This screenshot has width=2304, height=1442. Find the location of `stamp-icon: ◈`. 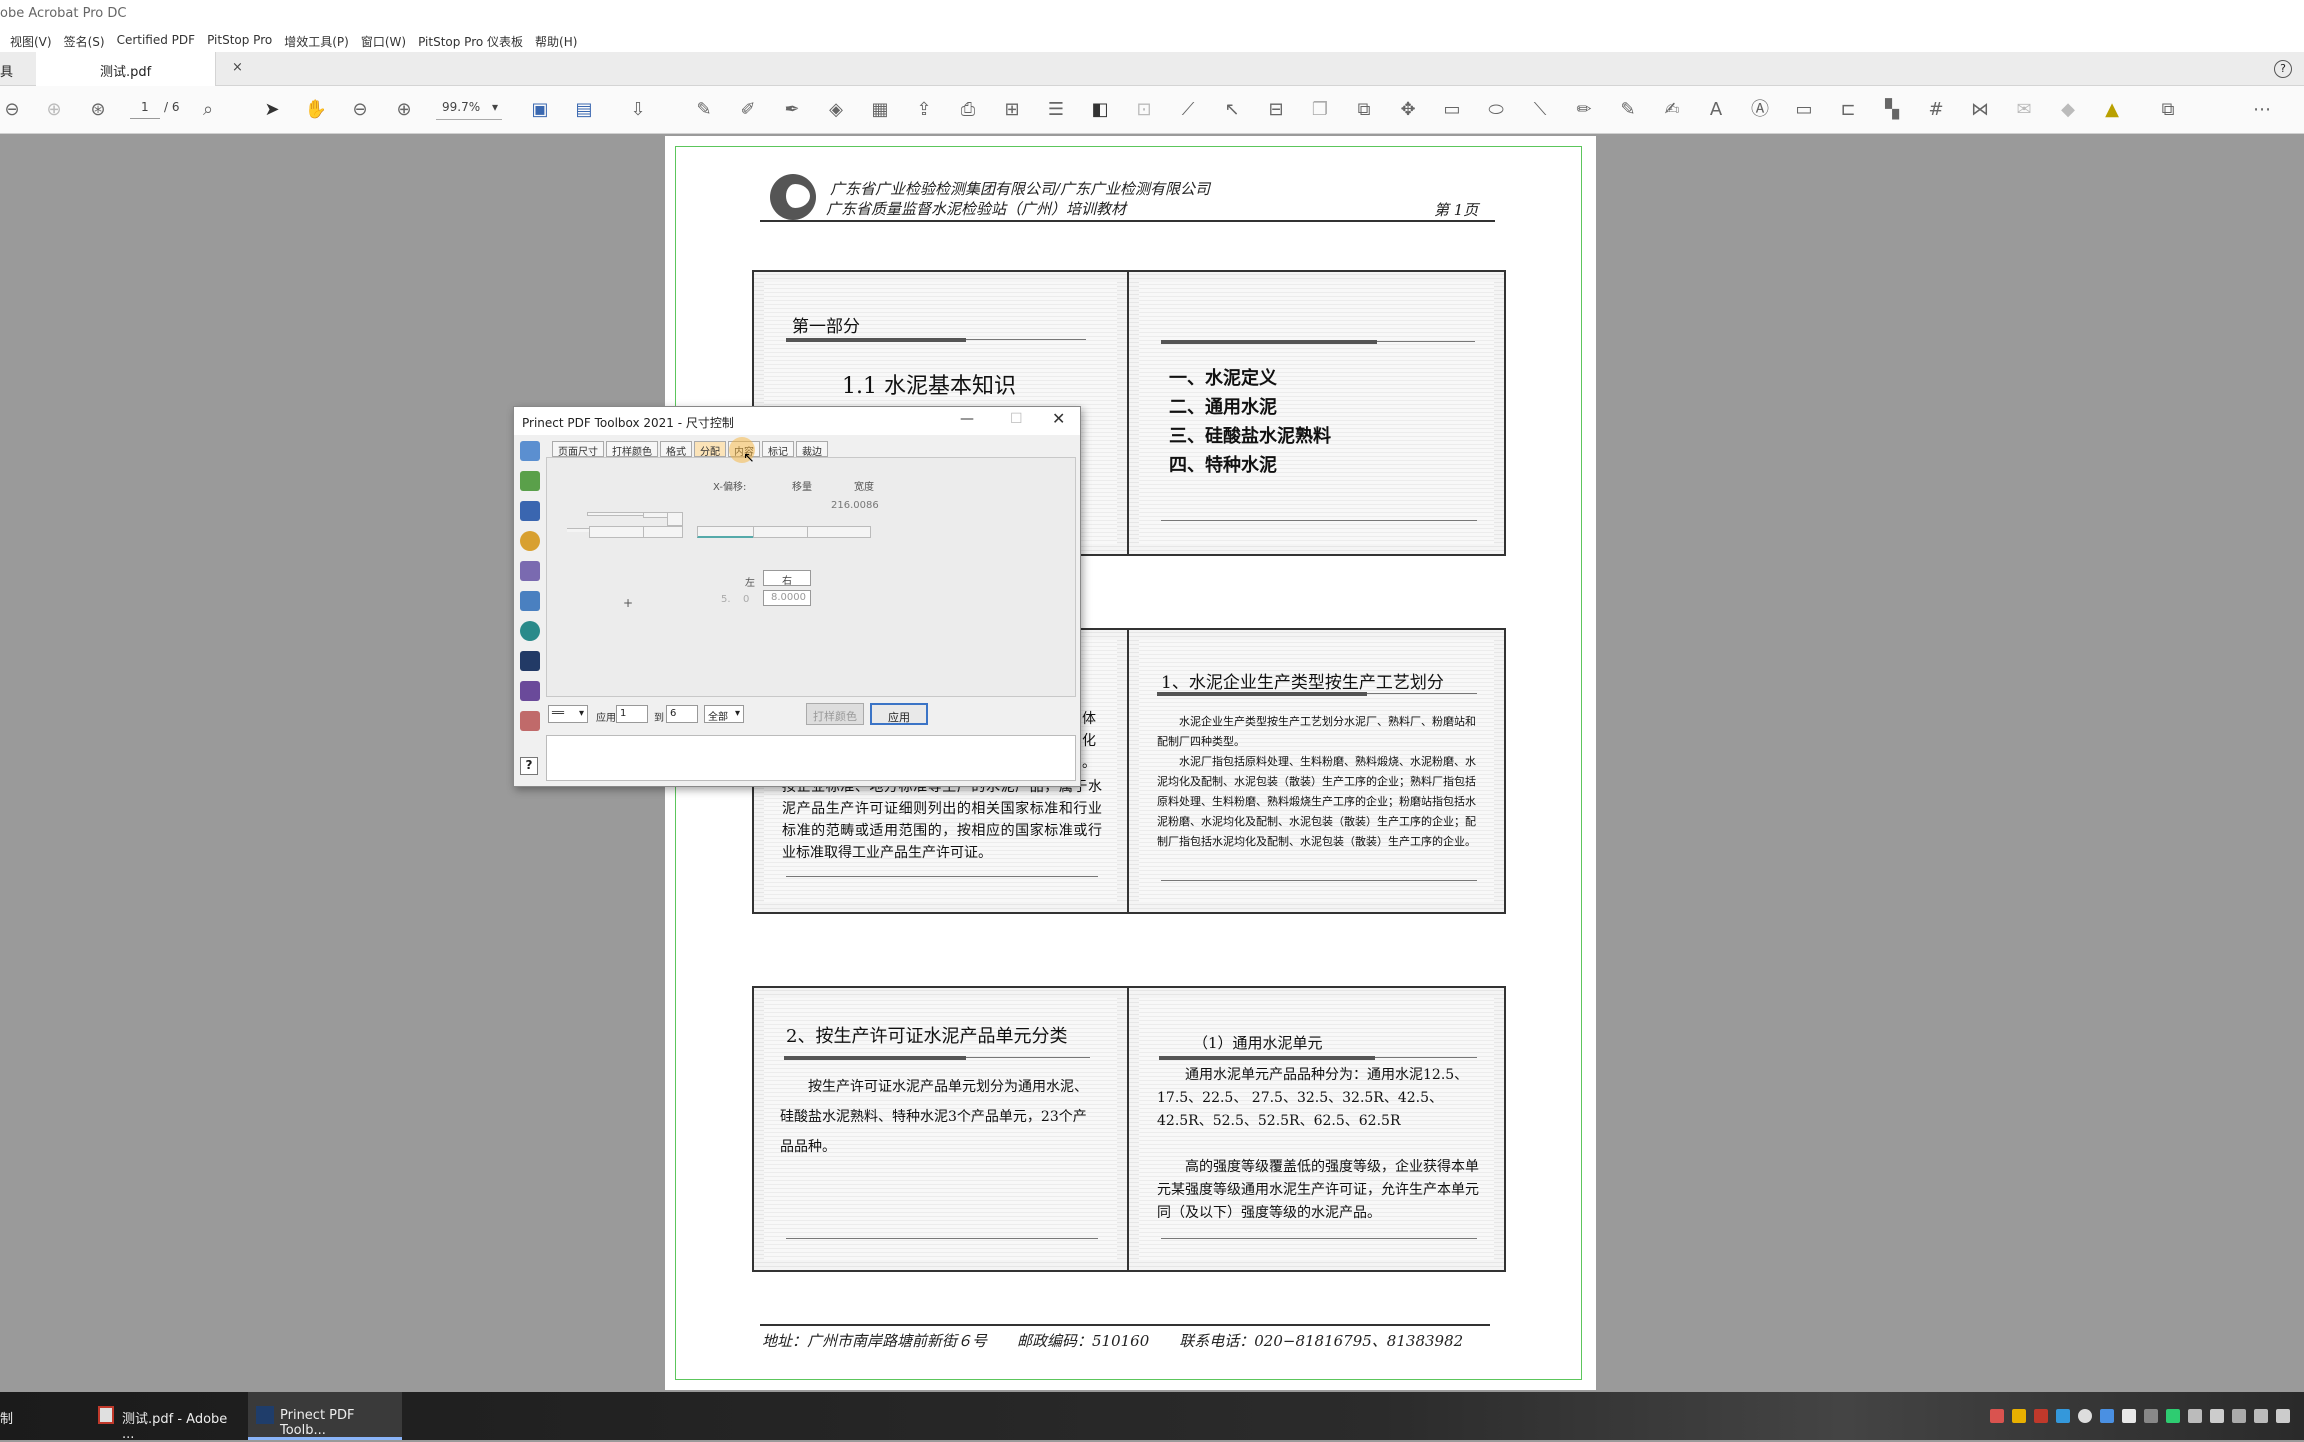

stamp-icon: ◈ is located at coordinates (836, 110).